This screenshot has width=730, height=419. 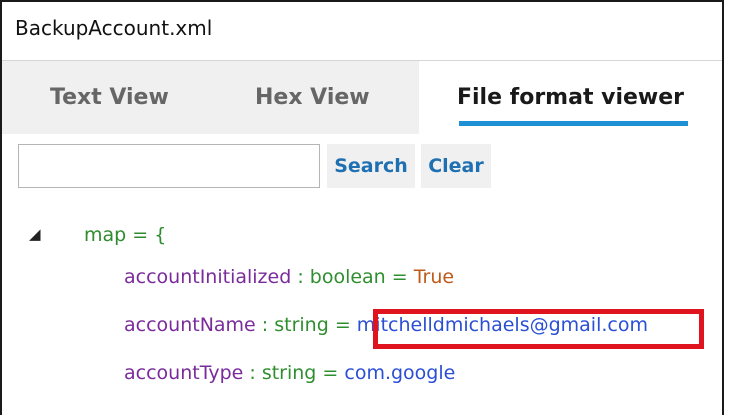 I want to click on highlight-box, so click(x=538, y=329).